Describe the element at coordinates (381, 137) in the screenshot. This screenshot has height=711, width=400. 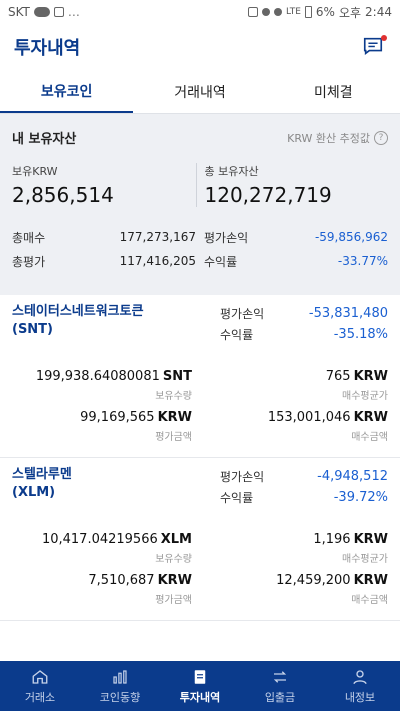
I see `help-icon: ?` at that location.